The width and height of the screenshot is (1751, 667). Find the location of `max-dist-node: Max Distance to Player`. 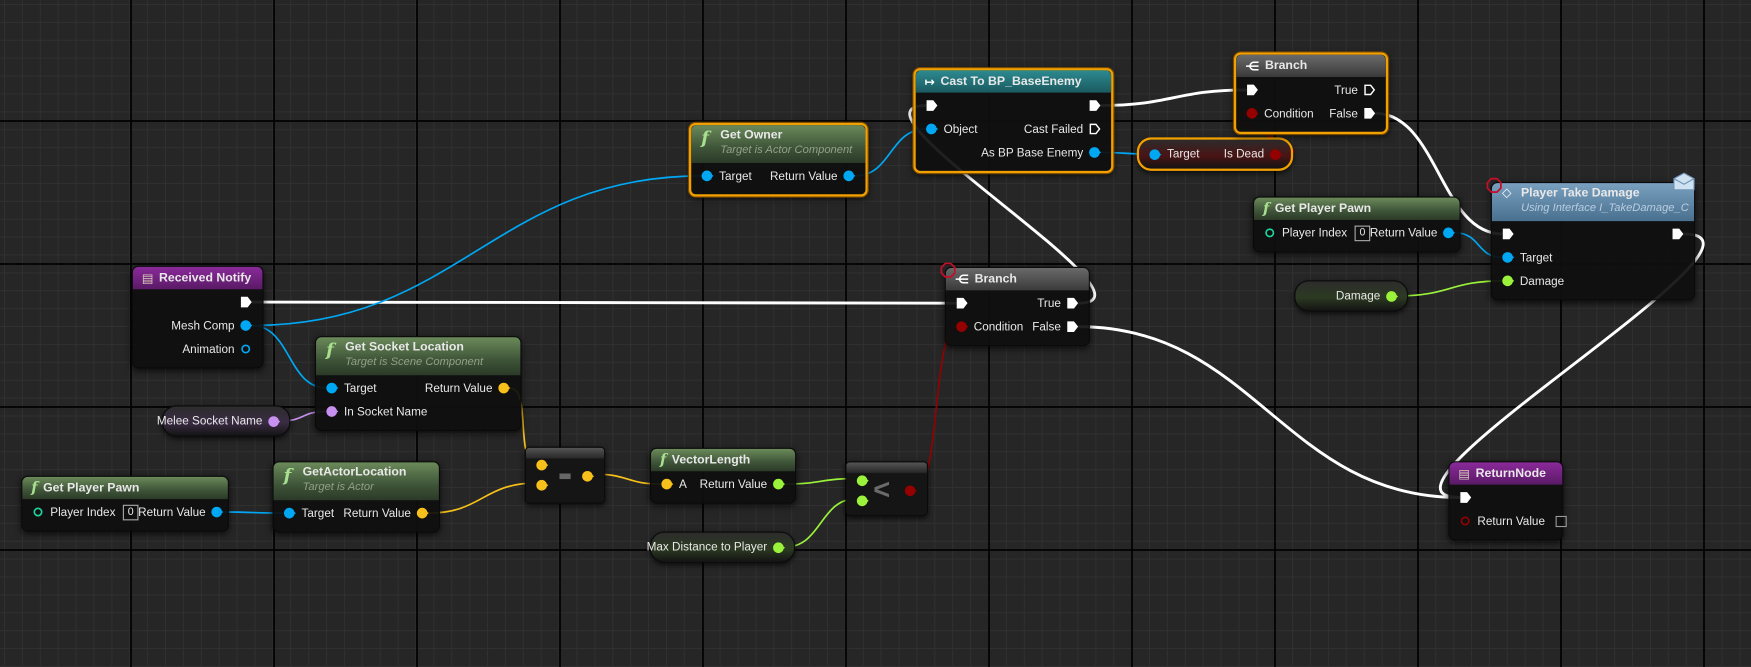

max-dist-node: Max Distance to Player is located at coordinates (721, 547).